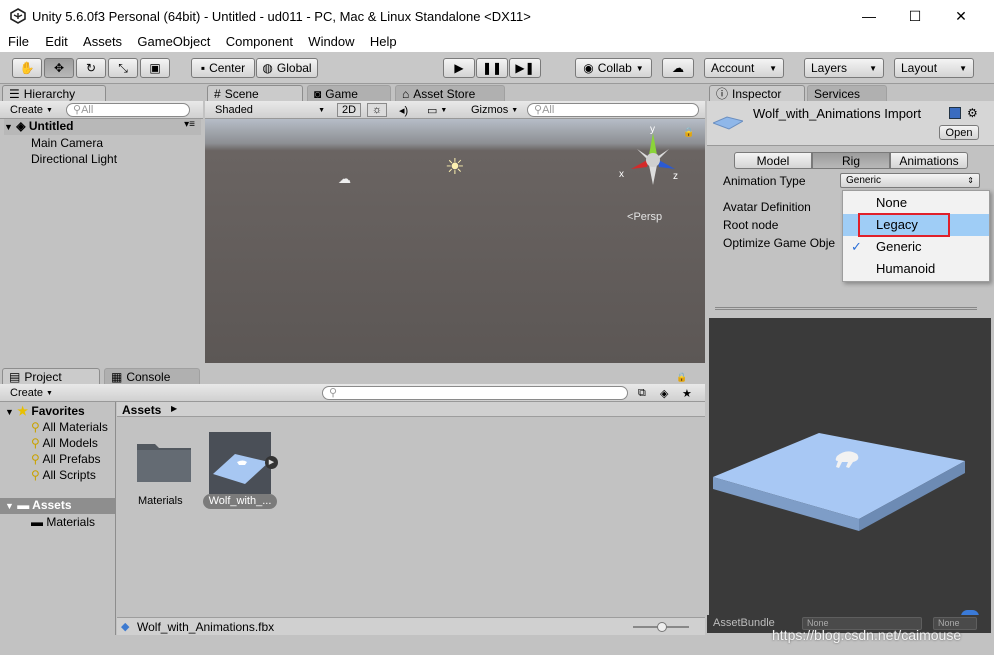 Image resolution: width=994 pixels, height=655 pixels. Describe the element at coordinates (961, 16) in the screenshot. I see `close-button: ✕` at that location.